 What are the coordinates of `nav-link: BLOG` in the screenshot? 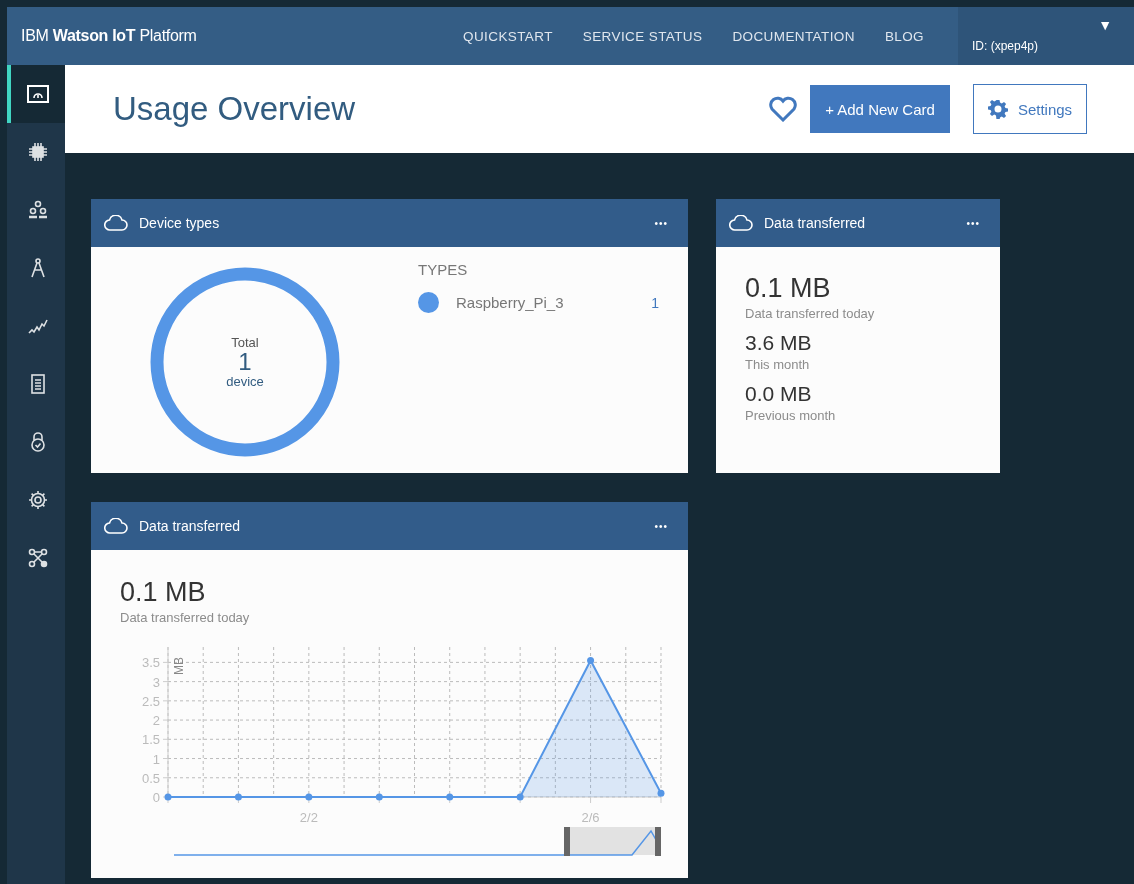 It's located at (904, 36).